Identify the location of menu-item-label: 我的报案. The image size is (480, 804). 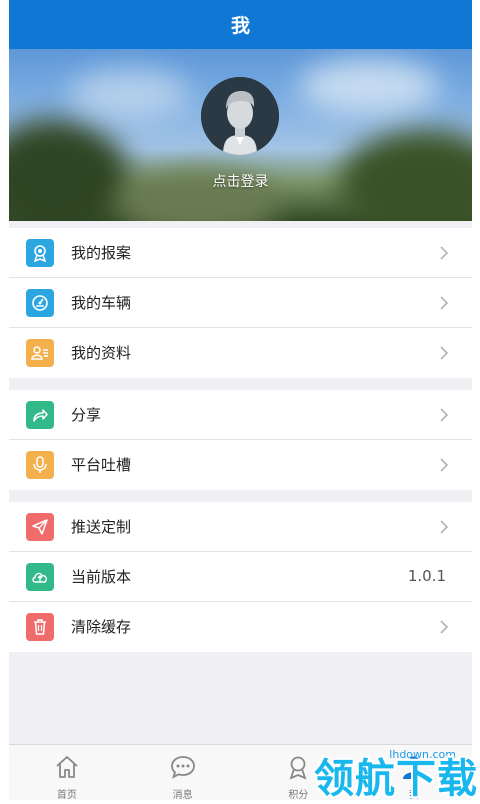
(101, 253).